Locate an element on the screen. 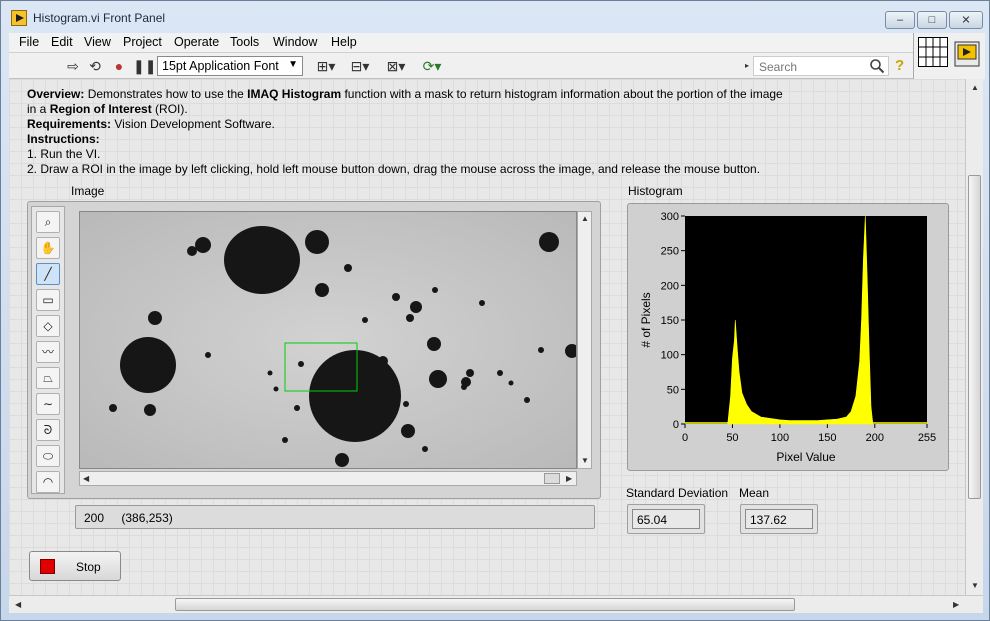  std-dev-indicator: 65.04 is located at coordinates (666, 519).